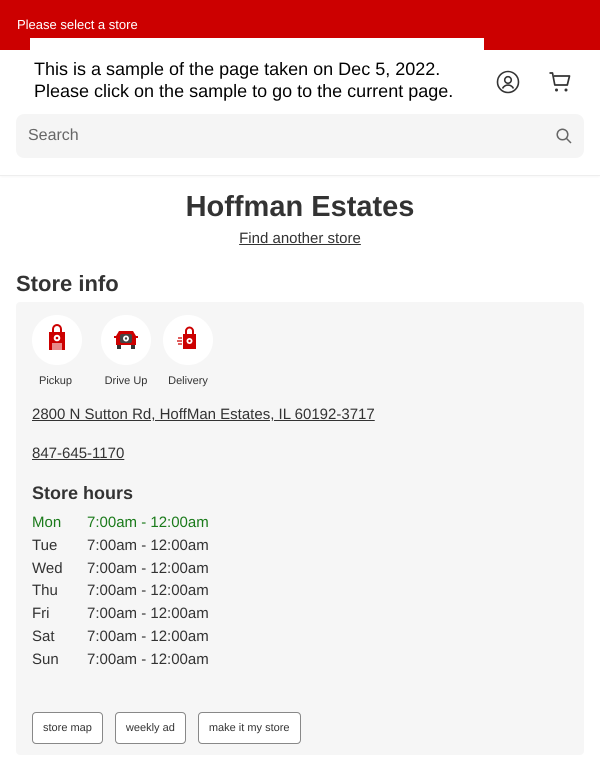 This screenshot has height=768, width=600. Describe the element at coordinates (45, 546) in the screenshot. I see `day-name: Tue` at that location.